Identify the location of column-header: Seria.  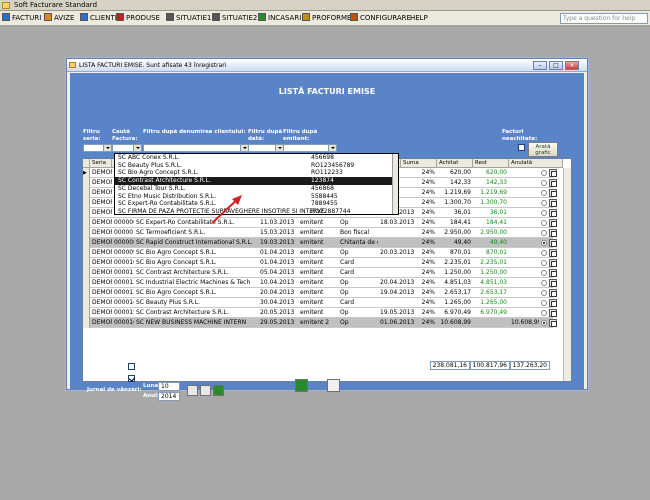
(101, 163).